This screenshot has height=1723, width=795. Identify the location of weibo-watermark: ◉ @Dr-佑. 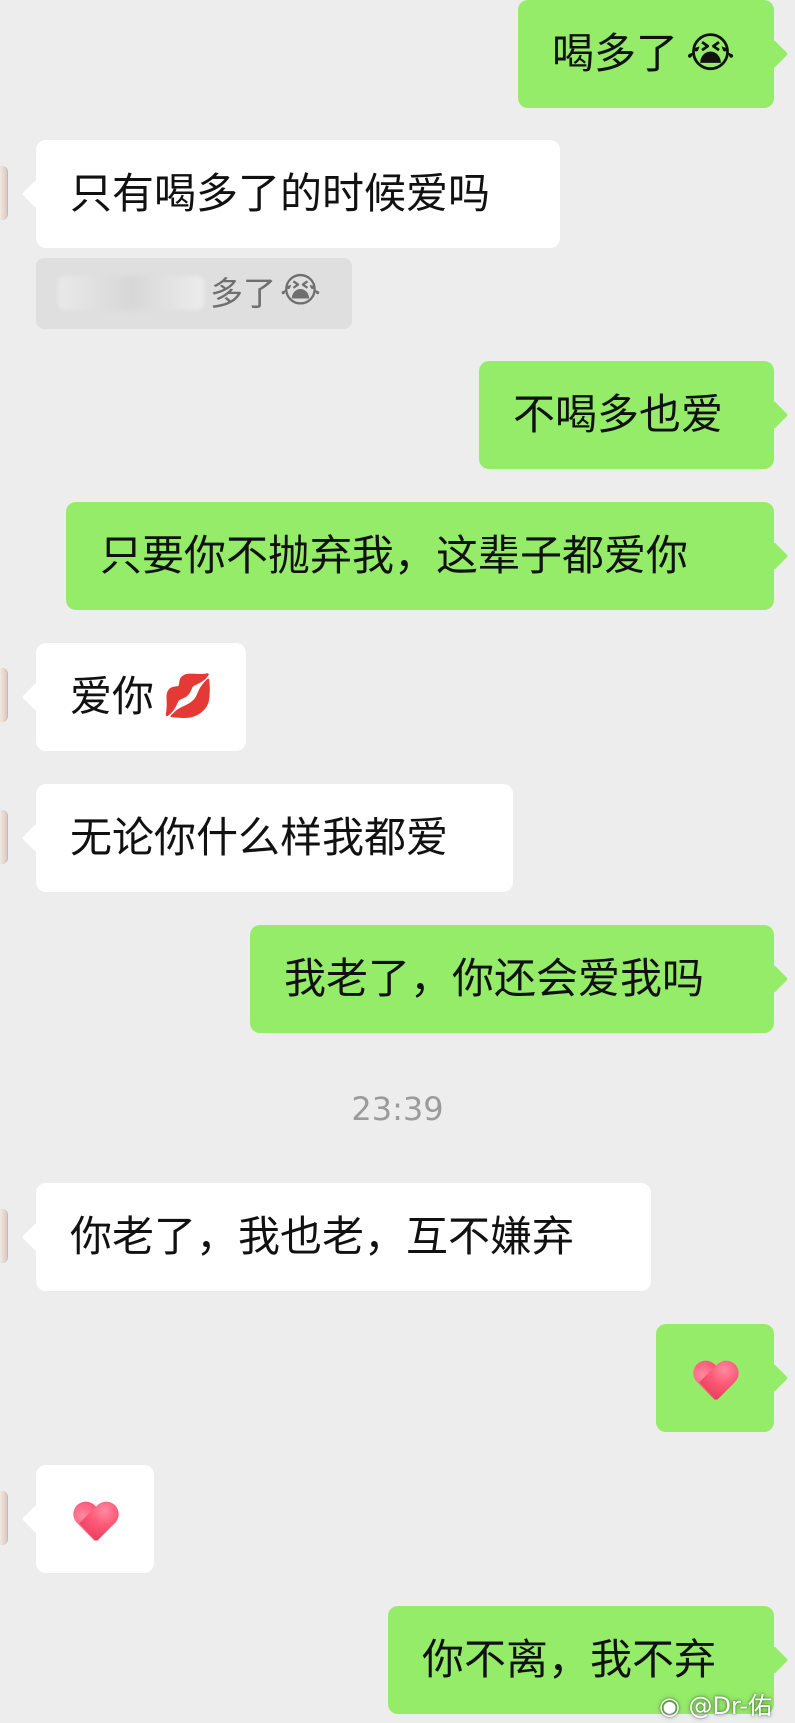
(713, 1706).